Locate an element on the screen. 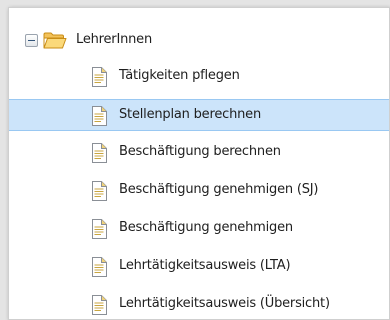 The height and width of the screenshot is (320, 390). tree-item: Beschäftigung genehmigen is located at coordinates (199, 229).